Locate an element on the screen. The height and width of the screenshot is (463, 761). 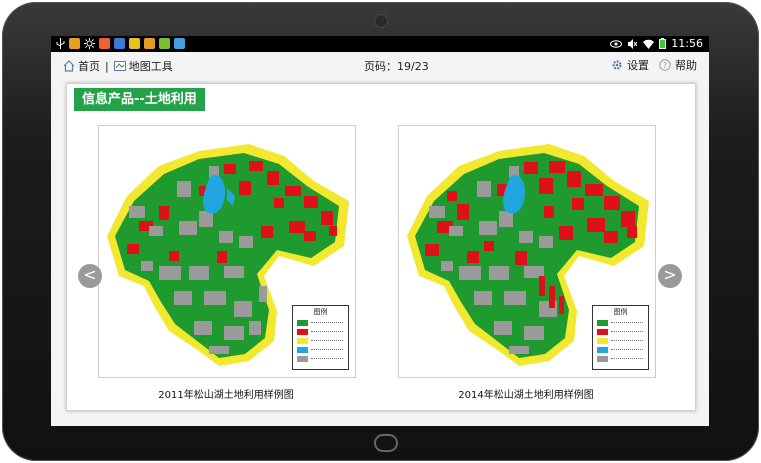
notification-icons is located at coordinates (120, 43).